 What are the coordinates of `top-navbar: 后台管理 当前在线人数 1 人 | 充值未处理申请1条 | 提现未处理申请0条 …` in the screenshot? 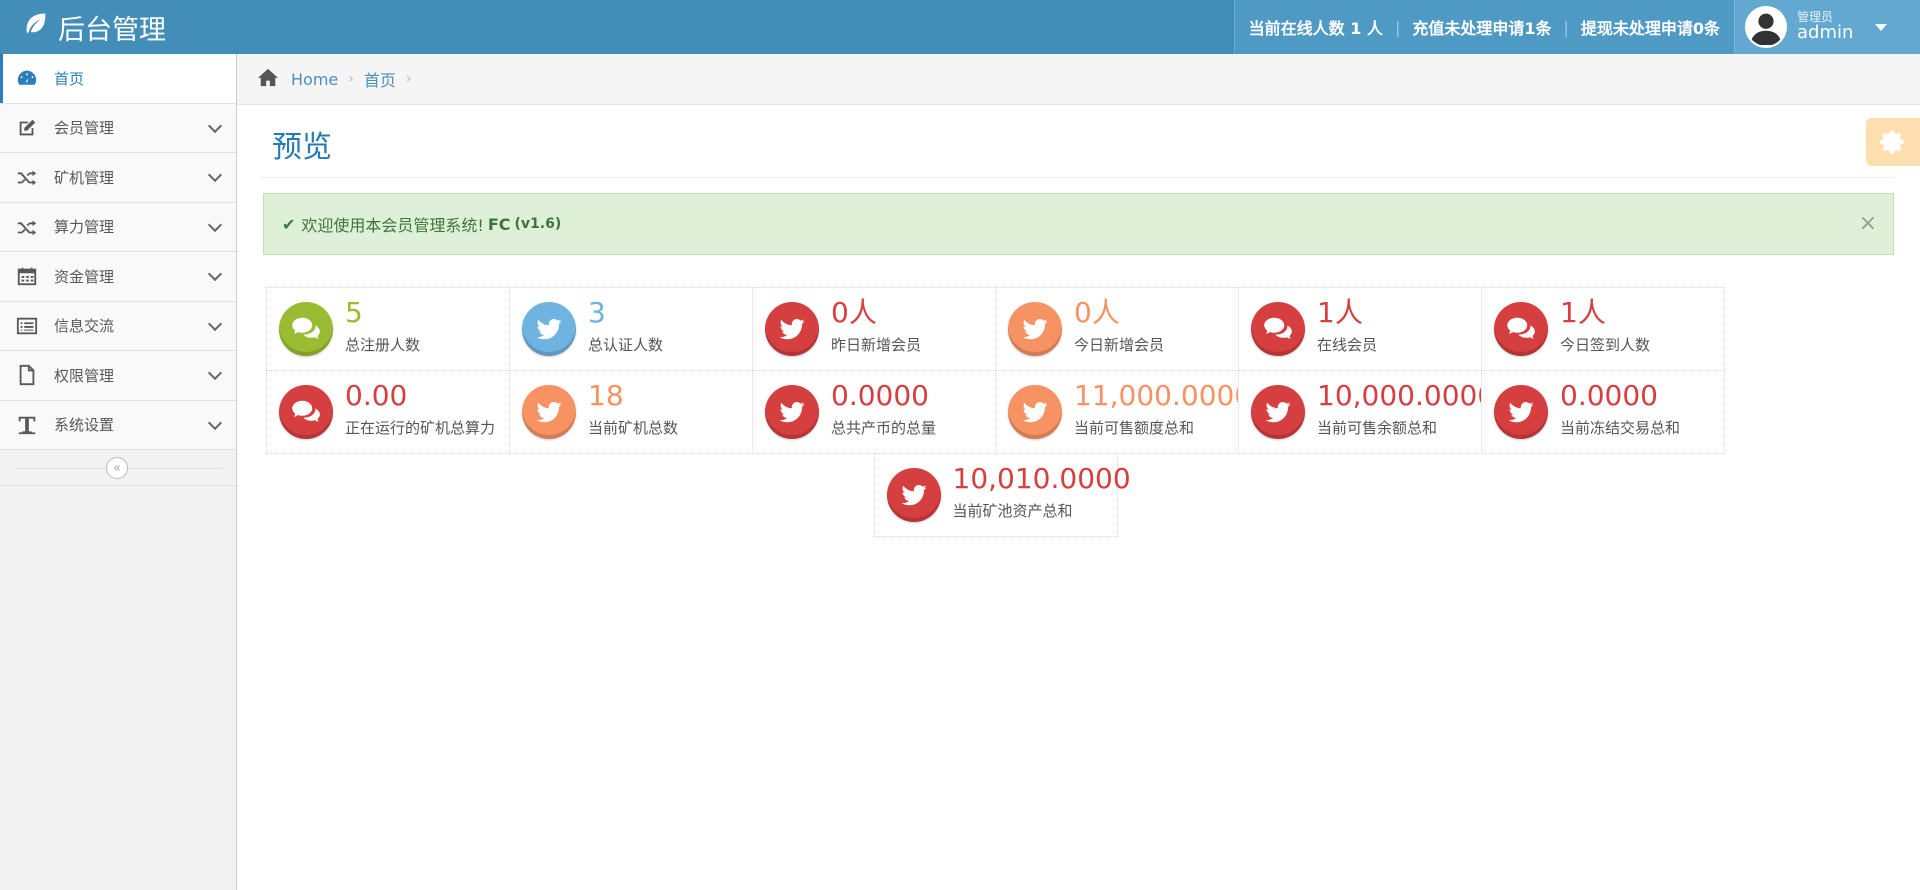 It's located at (960, 27).